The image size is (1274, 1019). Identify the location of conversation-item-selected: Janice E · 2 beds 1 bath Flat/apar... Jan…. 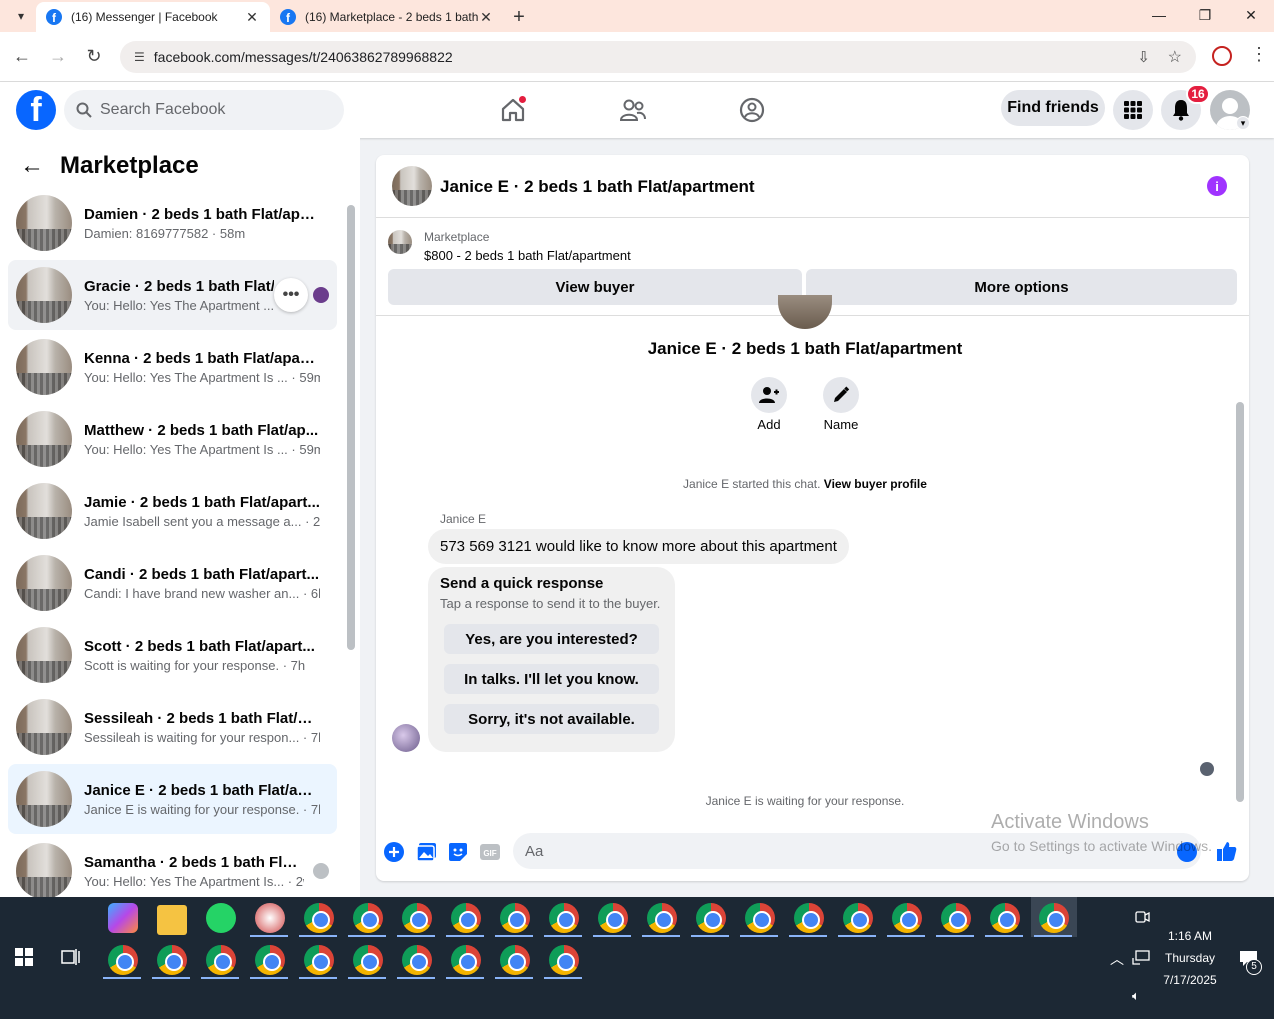
(172, 799).